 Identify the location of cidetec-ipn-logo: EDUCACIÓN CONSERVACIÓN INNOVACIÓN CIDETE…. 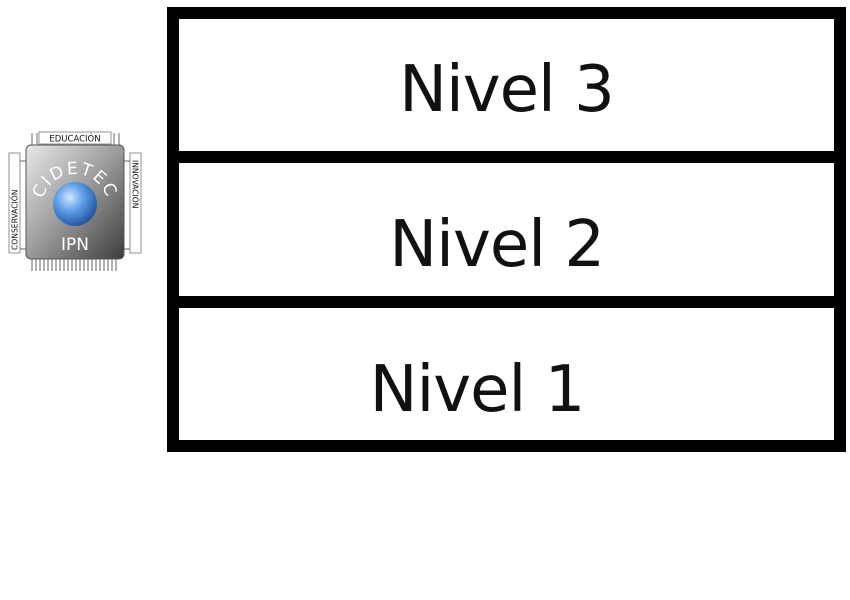
(75, 202).